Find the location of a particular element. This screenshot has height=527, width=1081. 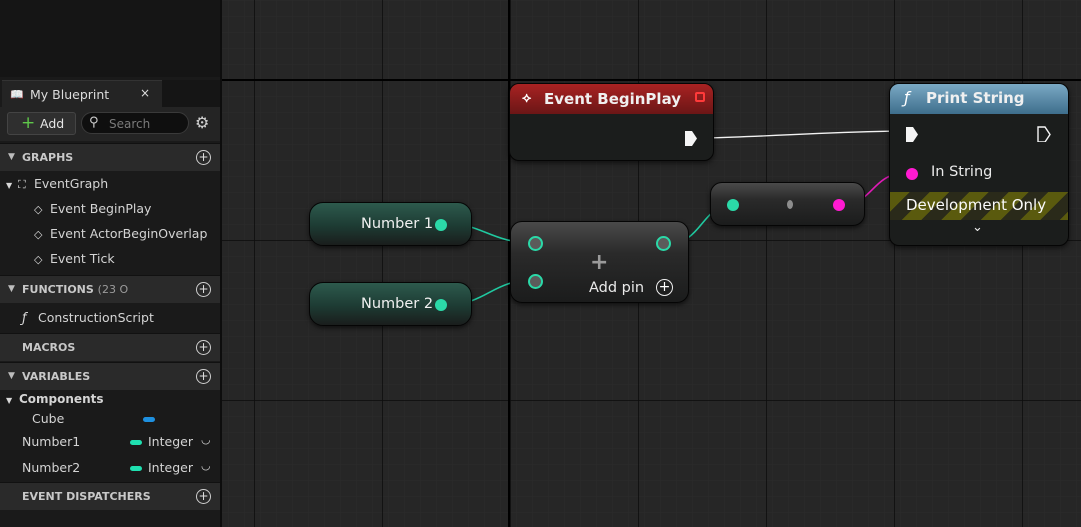

add-button-label: Add is located at coordinates (52, 123).